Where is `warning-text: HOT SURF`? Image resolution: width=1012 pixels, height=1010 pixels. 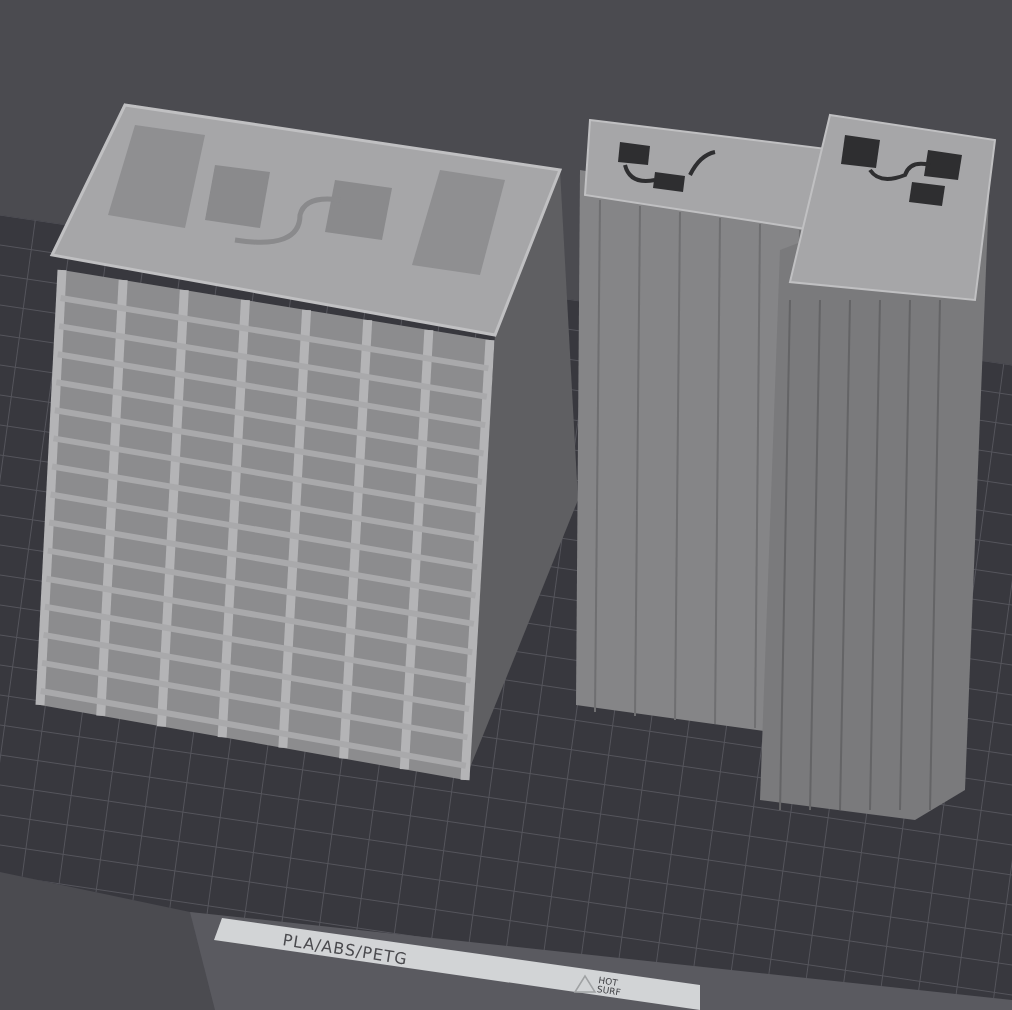 warning-text: HOT SURF is located at coordinates (609, 986).